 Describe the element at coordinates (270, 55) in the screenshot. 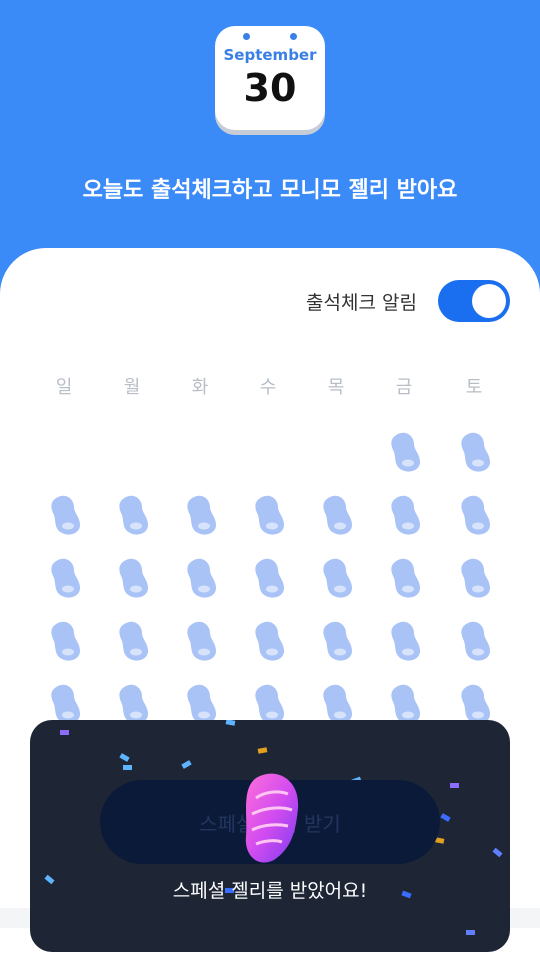

I see `calendar-month: September` at that location.